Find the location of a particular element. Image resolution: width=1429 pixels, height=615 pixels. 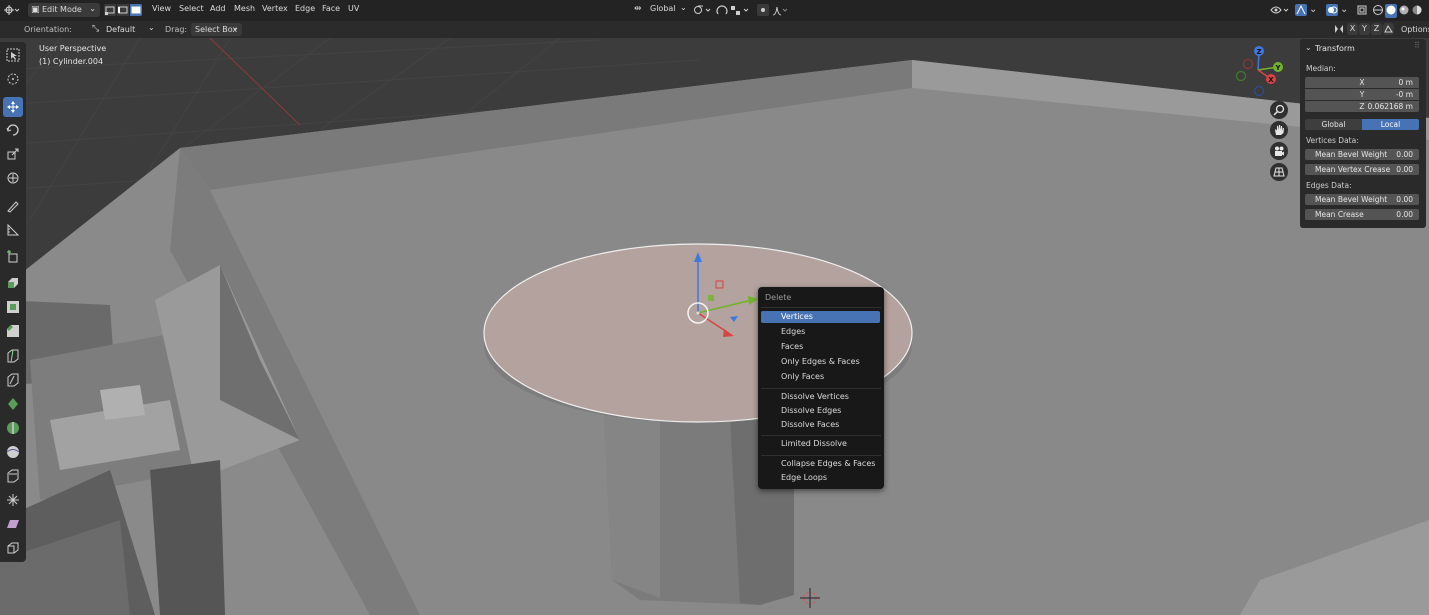

select-box-tool is located at coordinates (13, 55).